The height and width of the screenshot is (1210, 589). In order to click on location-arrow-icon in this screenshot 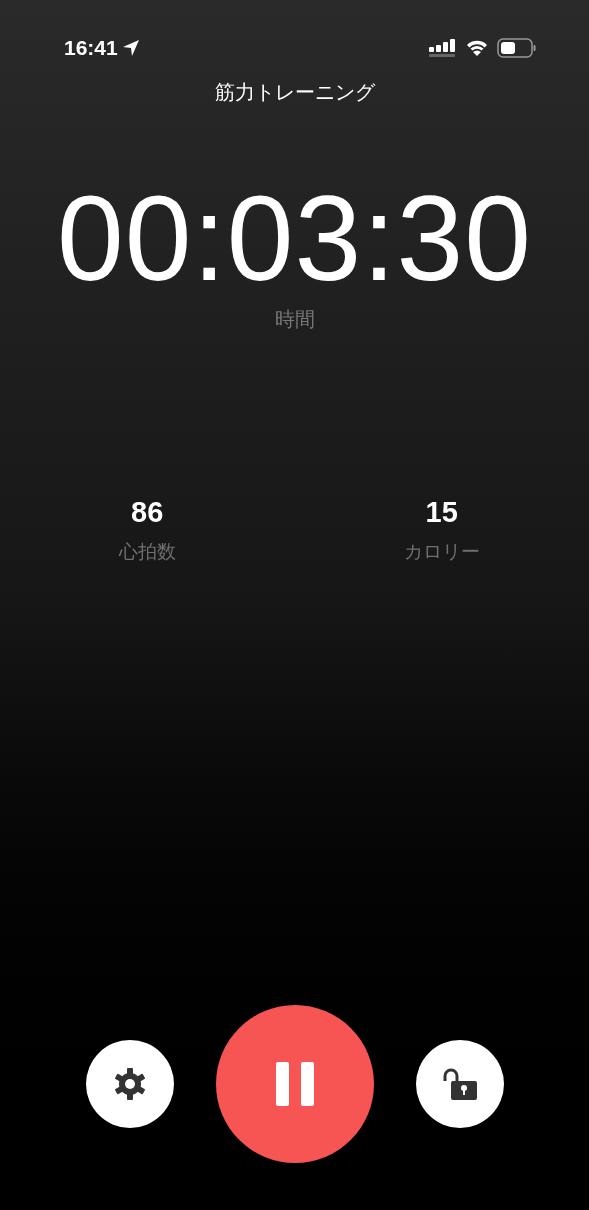, I will do `click(130, 48)`.